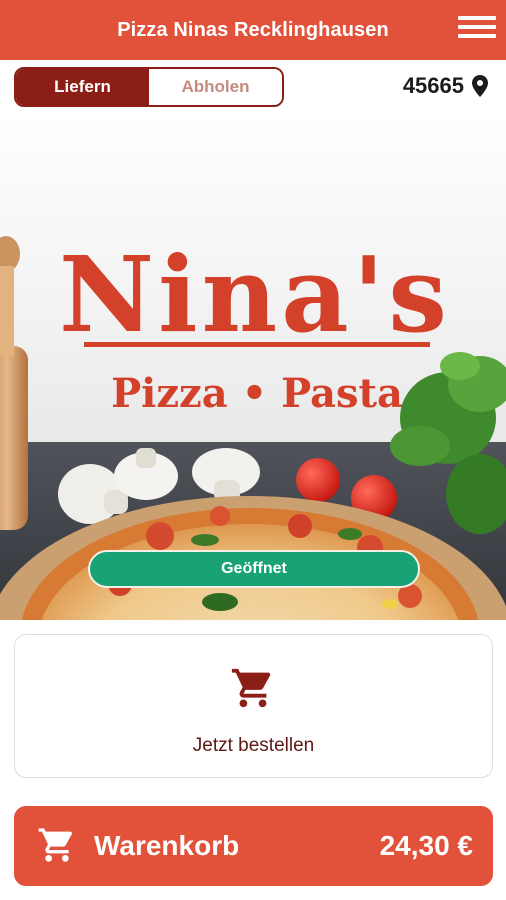 This screenshot has height=900, width=506. What do you see at coordinates (318, 480) in the screenshot?
I see `tomato` at bounding box center [318, 480].